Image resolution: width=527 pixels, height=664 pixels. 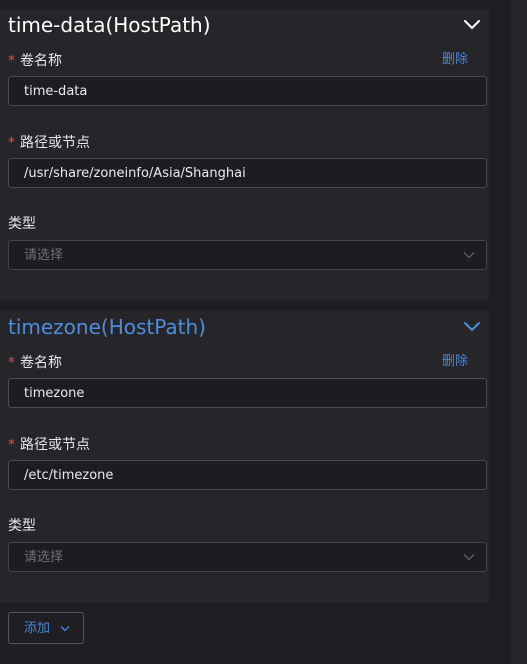 I want to click on volume-name-input: timezone, so click(x=247, y=393).